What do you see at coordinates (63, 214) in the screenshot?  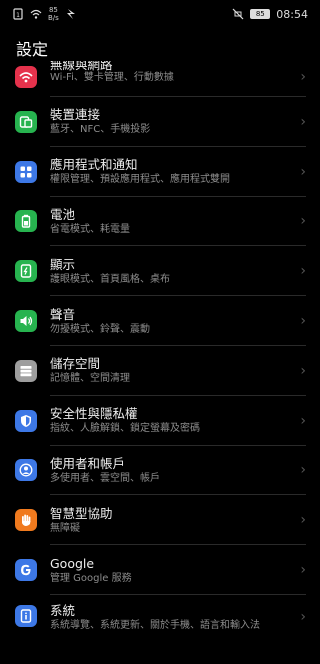 I see `settings-item-title: 電池` at bounding box center [63, 214].